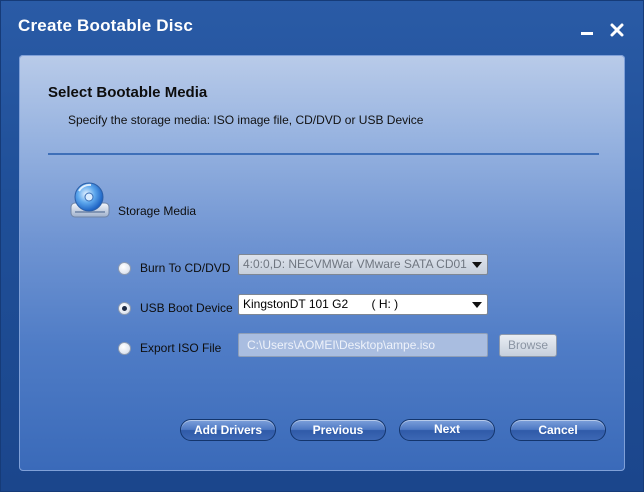 The height and width of the screenshot is (492, 644). I want to click on page-title: Select Bootable Media, so click(128, 92).